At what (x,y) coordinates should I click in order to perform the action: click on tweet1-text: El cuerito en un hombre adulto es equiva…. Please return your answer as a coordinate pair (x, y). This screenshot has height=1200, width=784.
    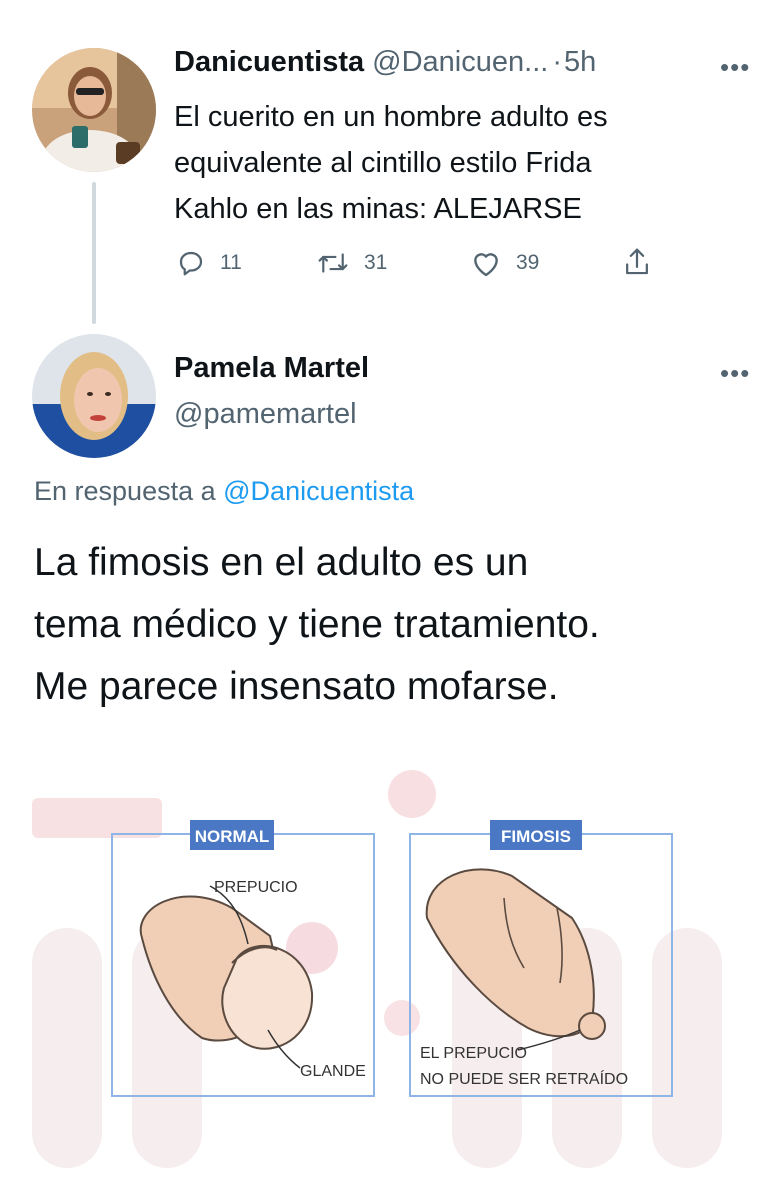
    Looking at the image, I should click on (391, 163).